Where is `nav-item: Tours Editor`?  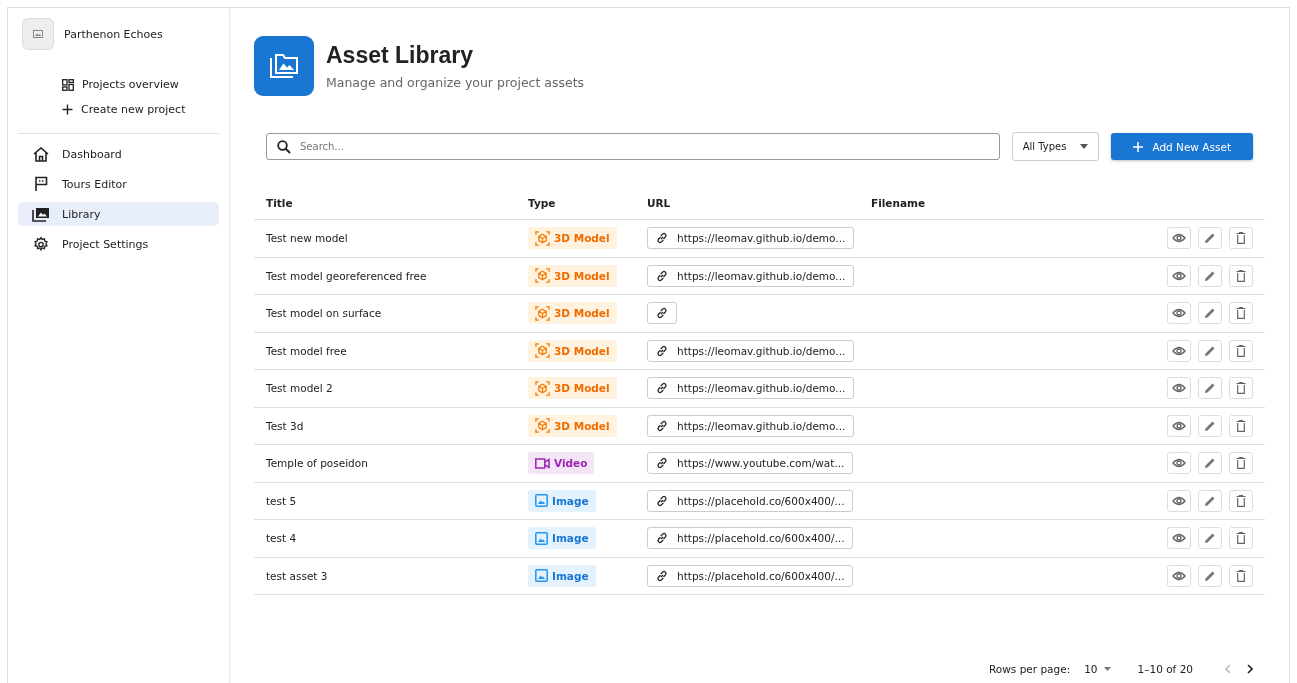
nav-item: Tours Editor is located at coordinates (118, 184).